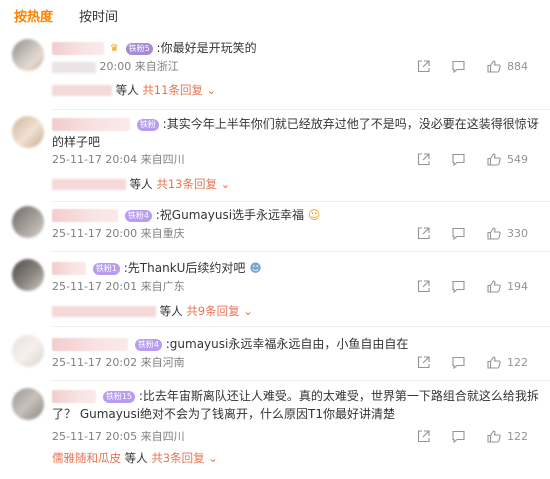 The image size is (550, 479). Describe the element at coordinates (186, 184) in the screenshot. I see `view-replies-link: 共13条回复` at that location.